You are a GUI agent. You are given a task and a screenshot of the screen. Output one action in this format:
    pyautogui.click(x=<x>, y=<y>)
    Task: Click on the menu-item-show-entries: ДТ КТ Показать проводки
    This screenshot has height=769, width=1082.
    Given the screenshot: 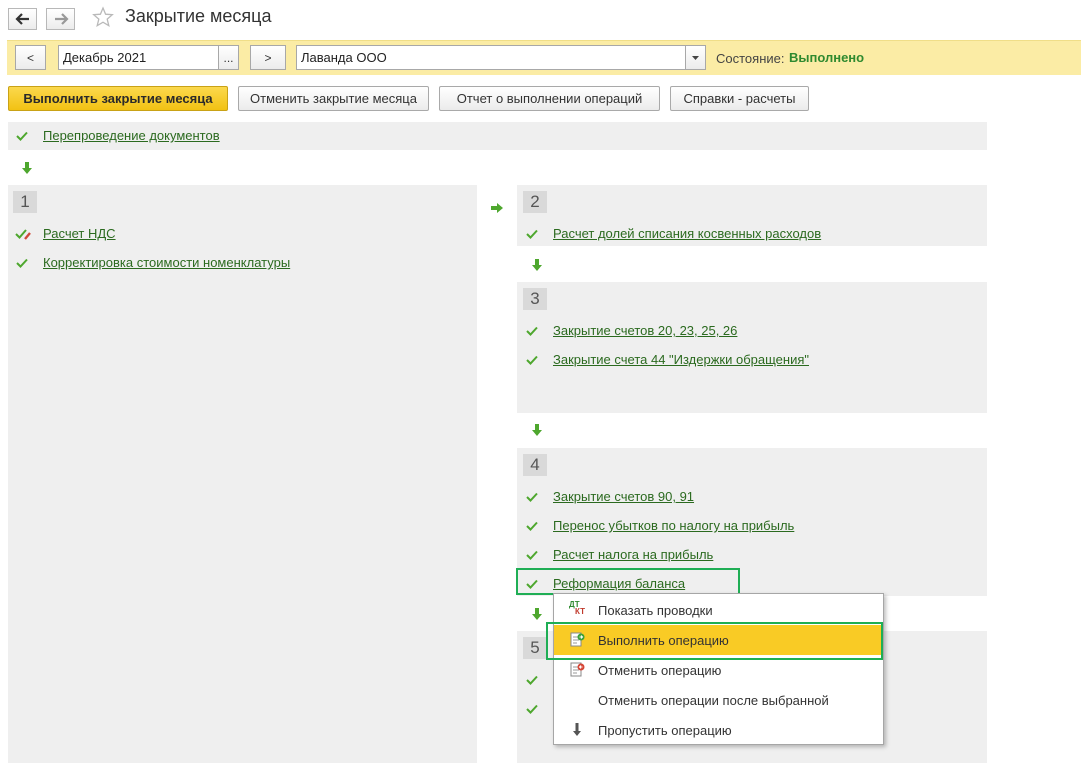 What is the action you would take?
    pyautogui.click(x=718, y=610)
    